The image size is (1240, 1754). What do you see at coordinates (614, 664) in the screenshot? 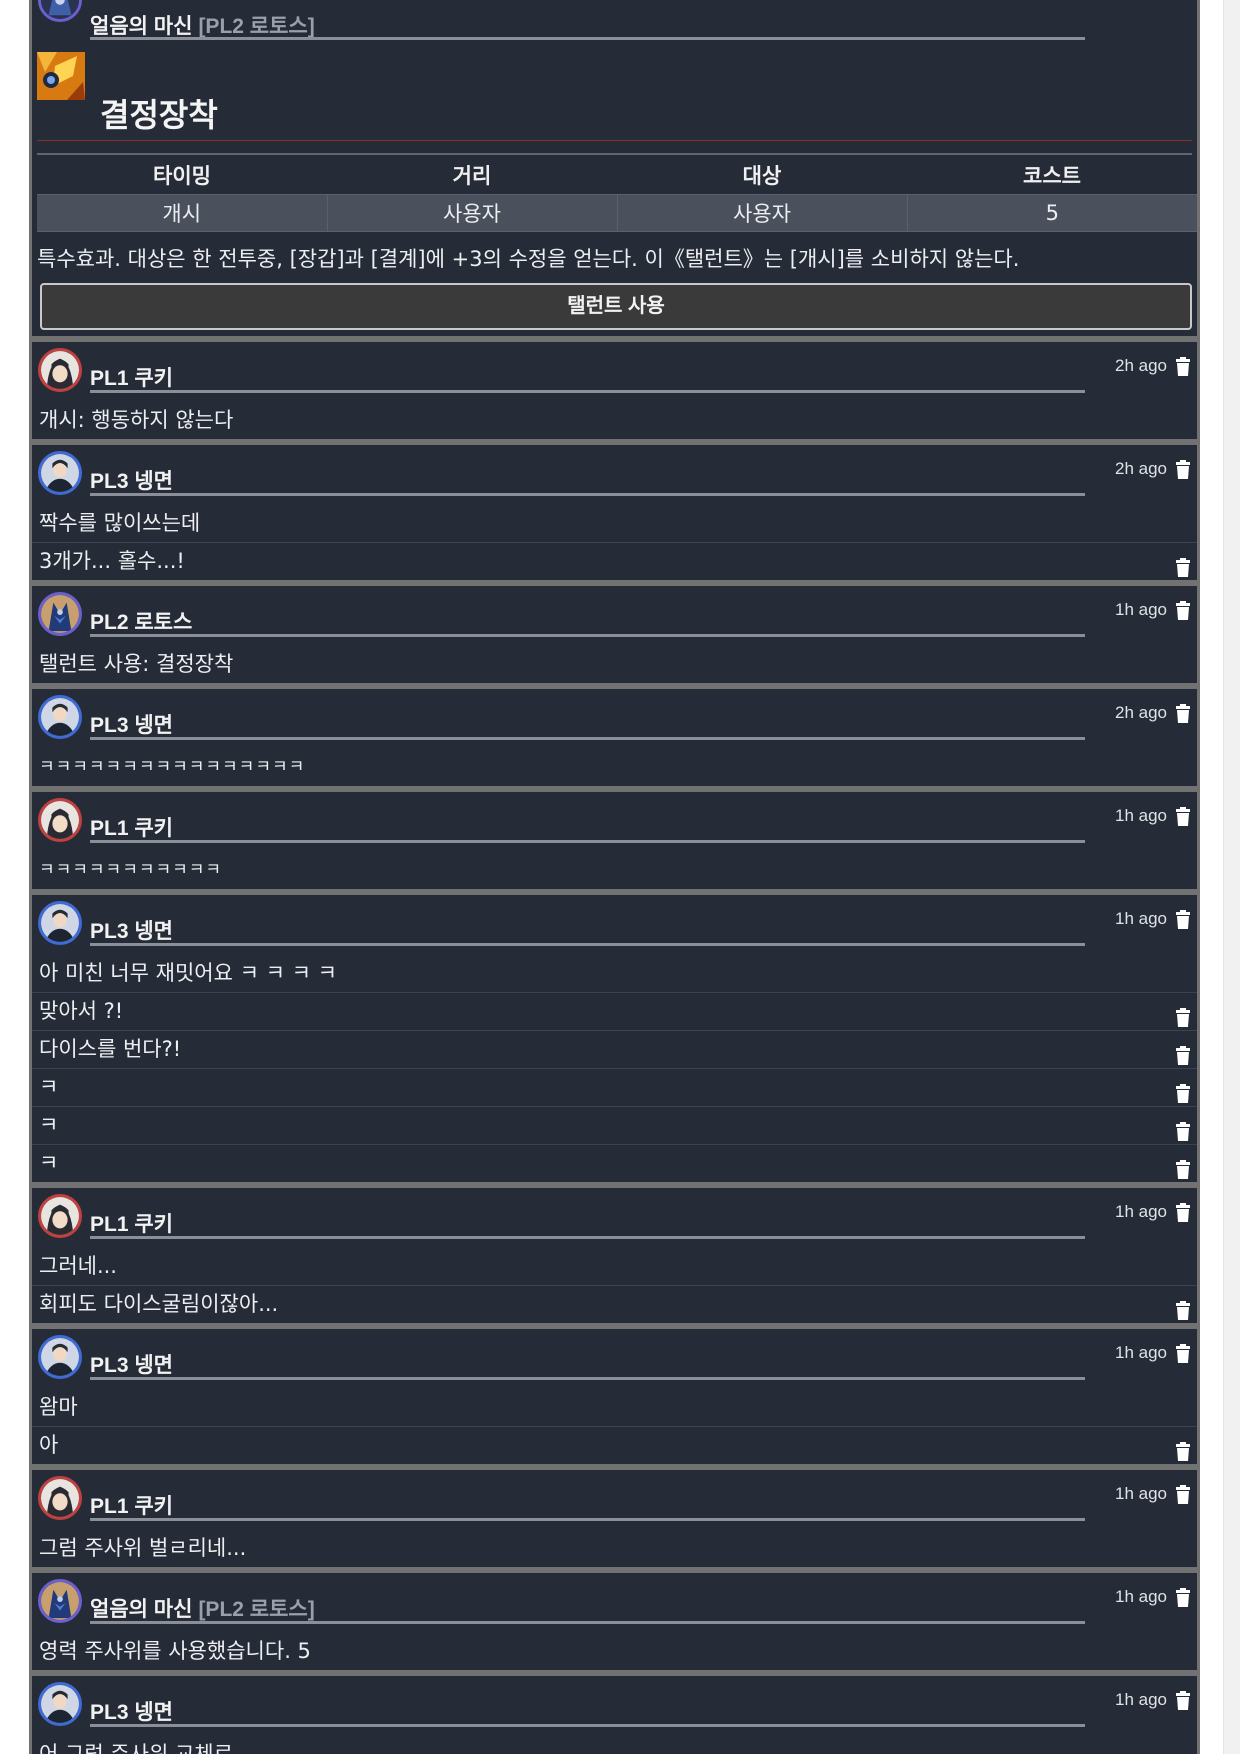
I see `message-line: 탤런트 사용: 결정장착` at bounding box center [614, 664].